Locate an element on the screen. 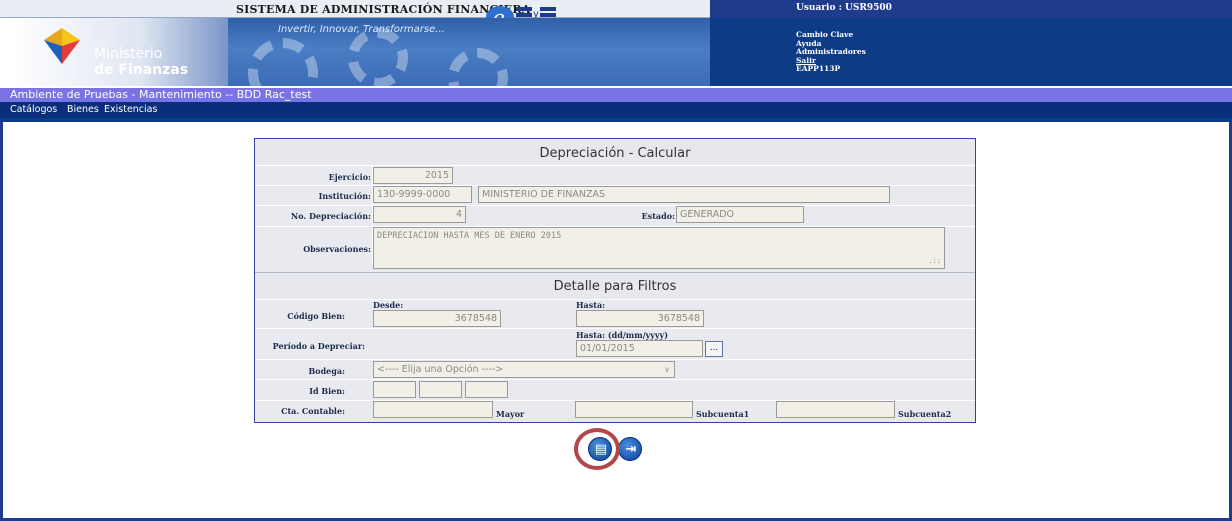 This screenshot has width=1232, height=521. exit-icon: ⇥ is located at coordinates (631, 449).